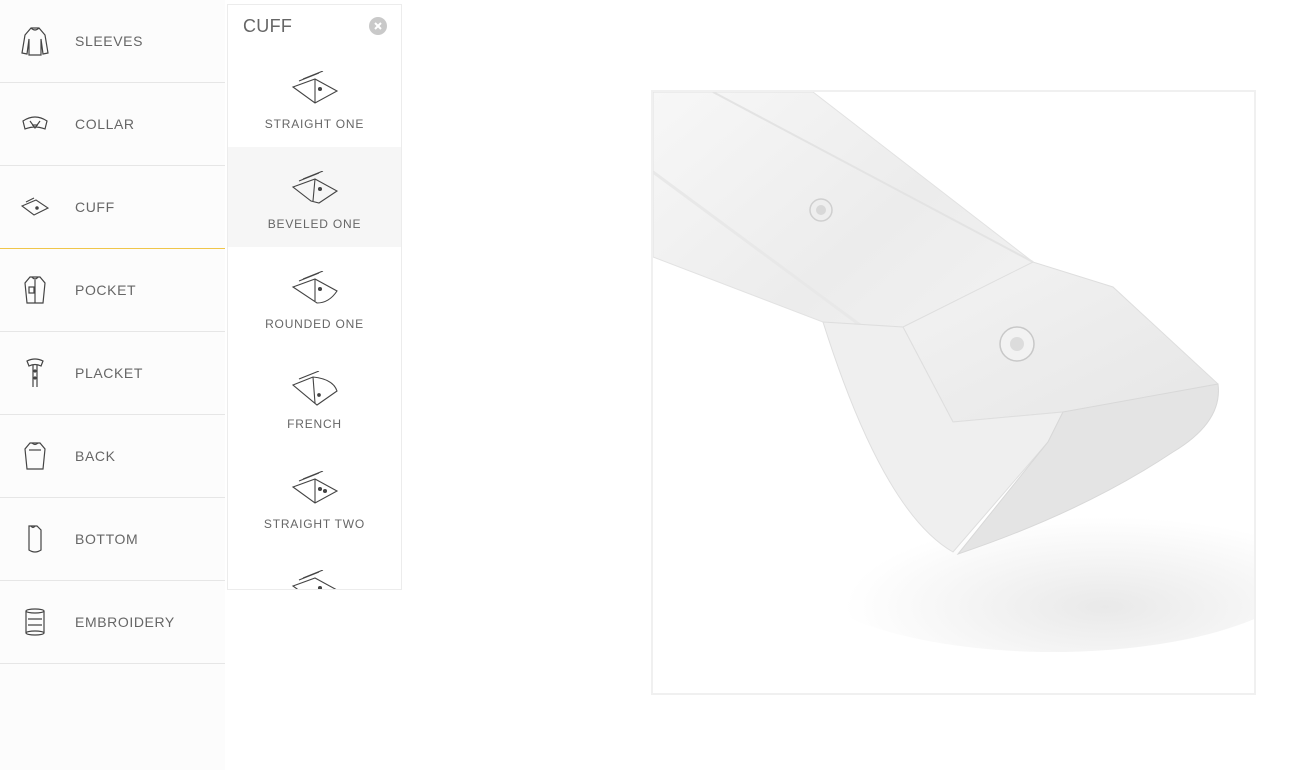  I want to click on menu-item-bottom: BOTTOM, so click(112, 539).